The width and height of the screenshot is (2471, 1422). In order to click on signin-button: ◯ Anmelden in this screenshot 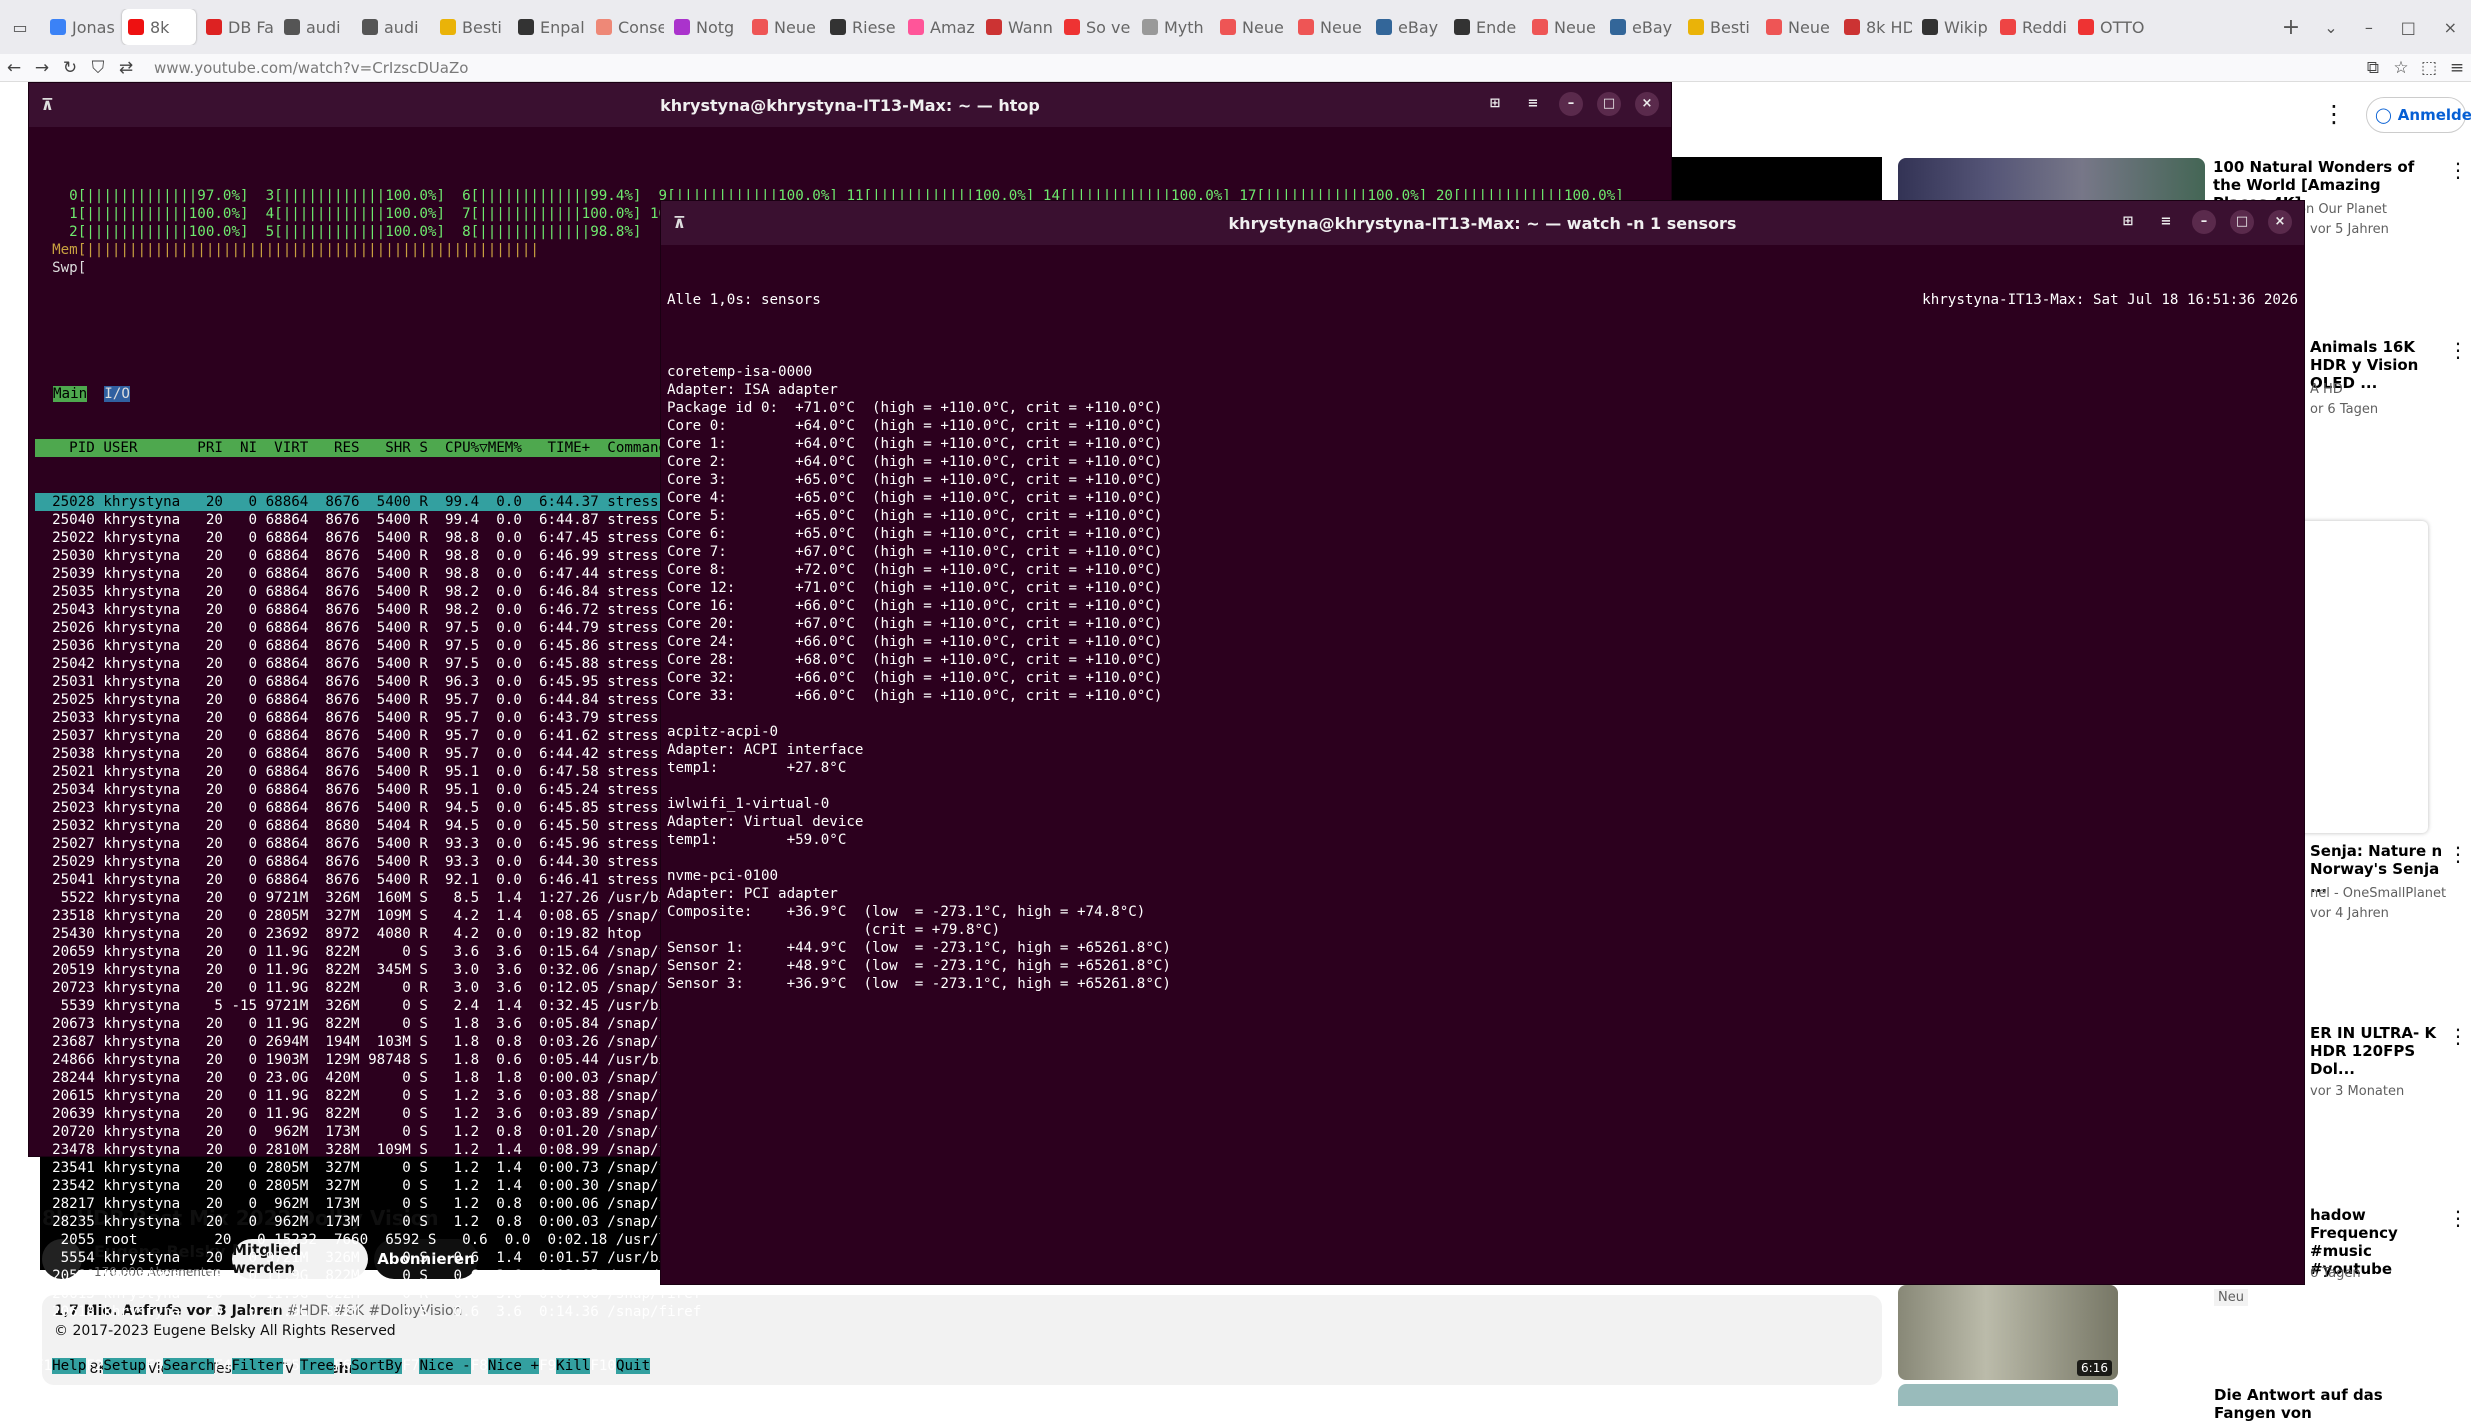, I will do `click(2418, 115)`.